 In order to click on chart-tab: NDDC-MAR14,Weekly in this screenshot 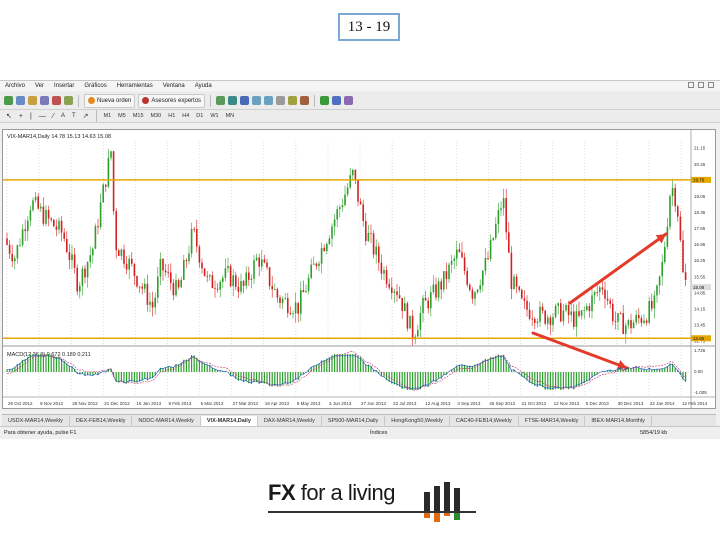, I will do `click(166, 420)`.